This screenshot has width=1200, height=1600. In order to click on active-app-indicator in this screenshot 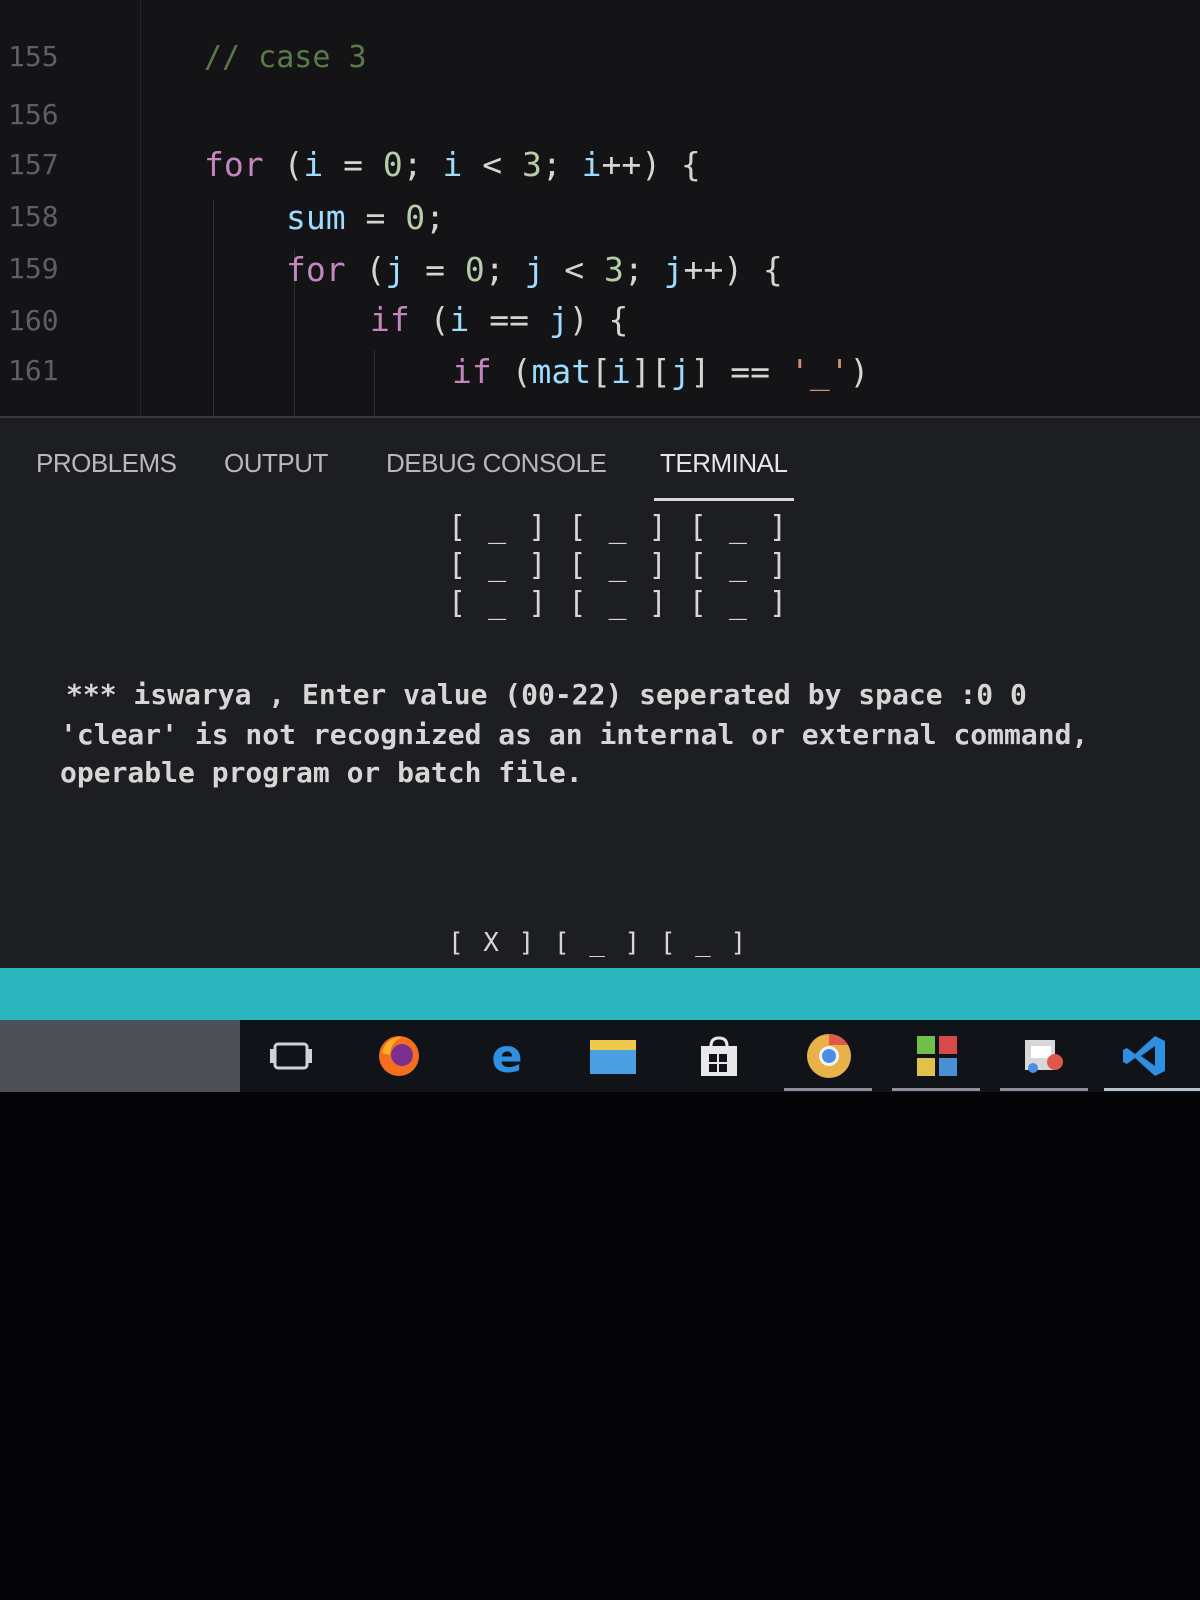, I will do `click(1152, 1089)`.